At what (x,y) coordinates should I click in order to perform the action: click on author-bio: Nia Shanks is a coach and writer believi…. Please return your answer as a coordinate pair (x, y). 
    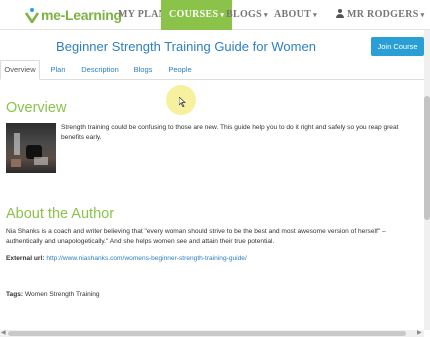
    Looking at the image, I should click on (196, 236).